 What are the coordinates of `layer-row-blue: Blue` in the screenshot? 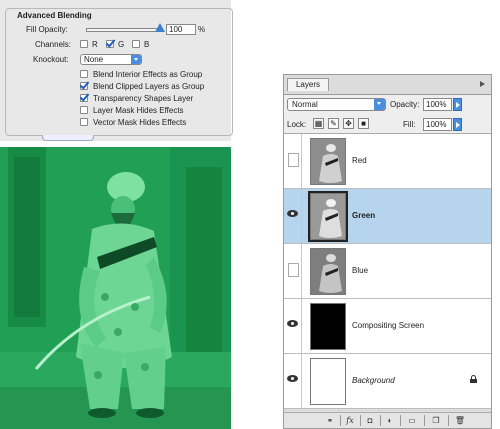 It's located at (387, 271).